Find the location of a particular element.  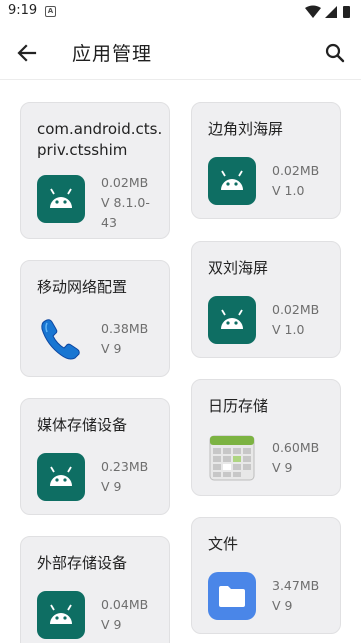

app-card: 移动网络配置 0.38MB V 9 is located at coordinates (95, 318).